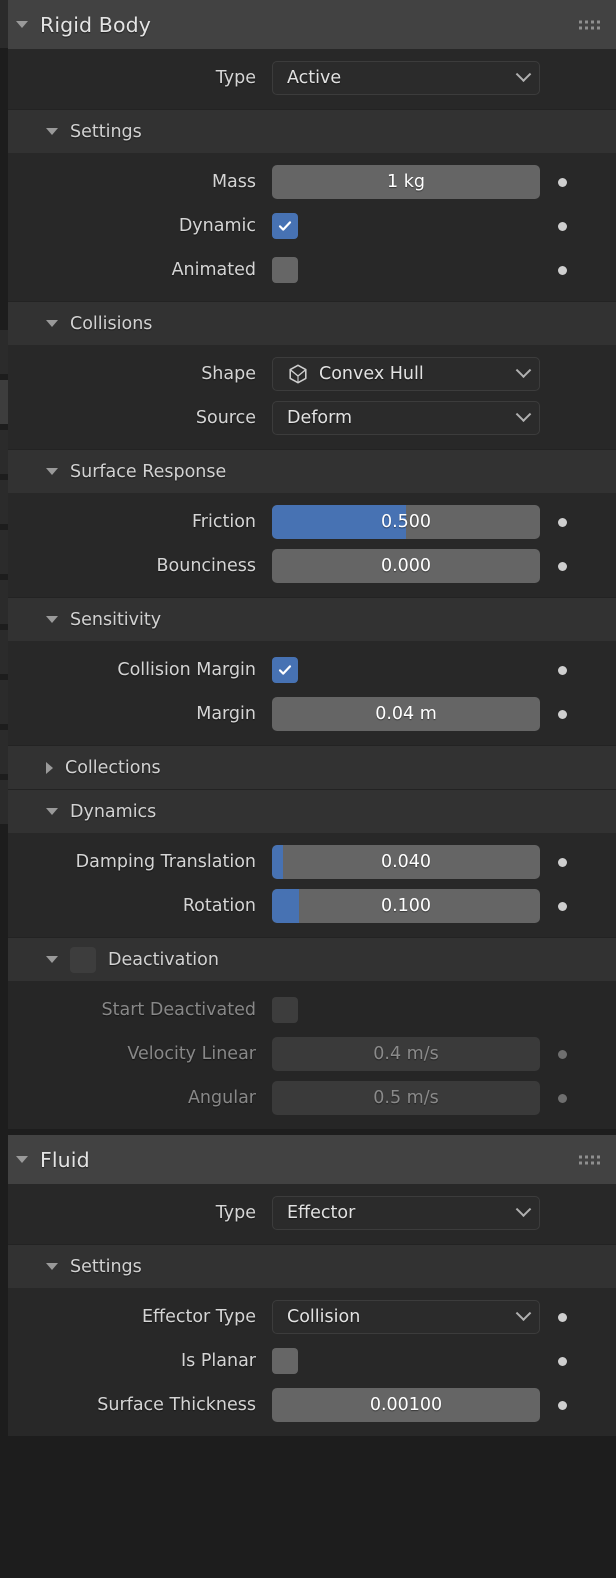 This screenshot has width=616, height=1578. I want to click on row-bounciness: Bounciness 0.000, so click(308, 566).